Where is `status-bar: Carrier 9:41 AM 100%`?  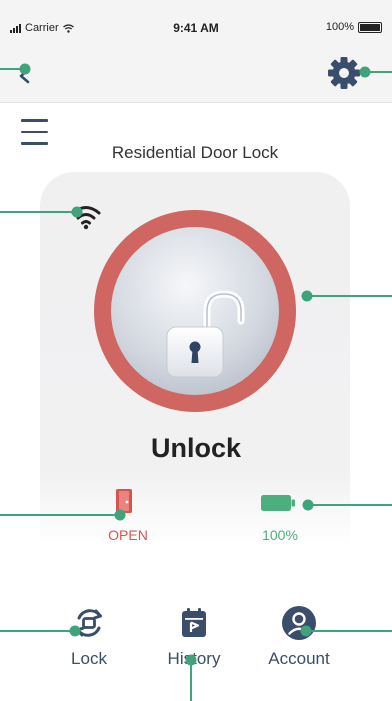 status-bar: Carrier 9:41 AM 100% is located at coordinates (196, 25).